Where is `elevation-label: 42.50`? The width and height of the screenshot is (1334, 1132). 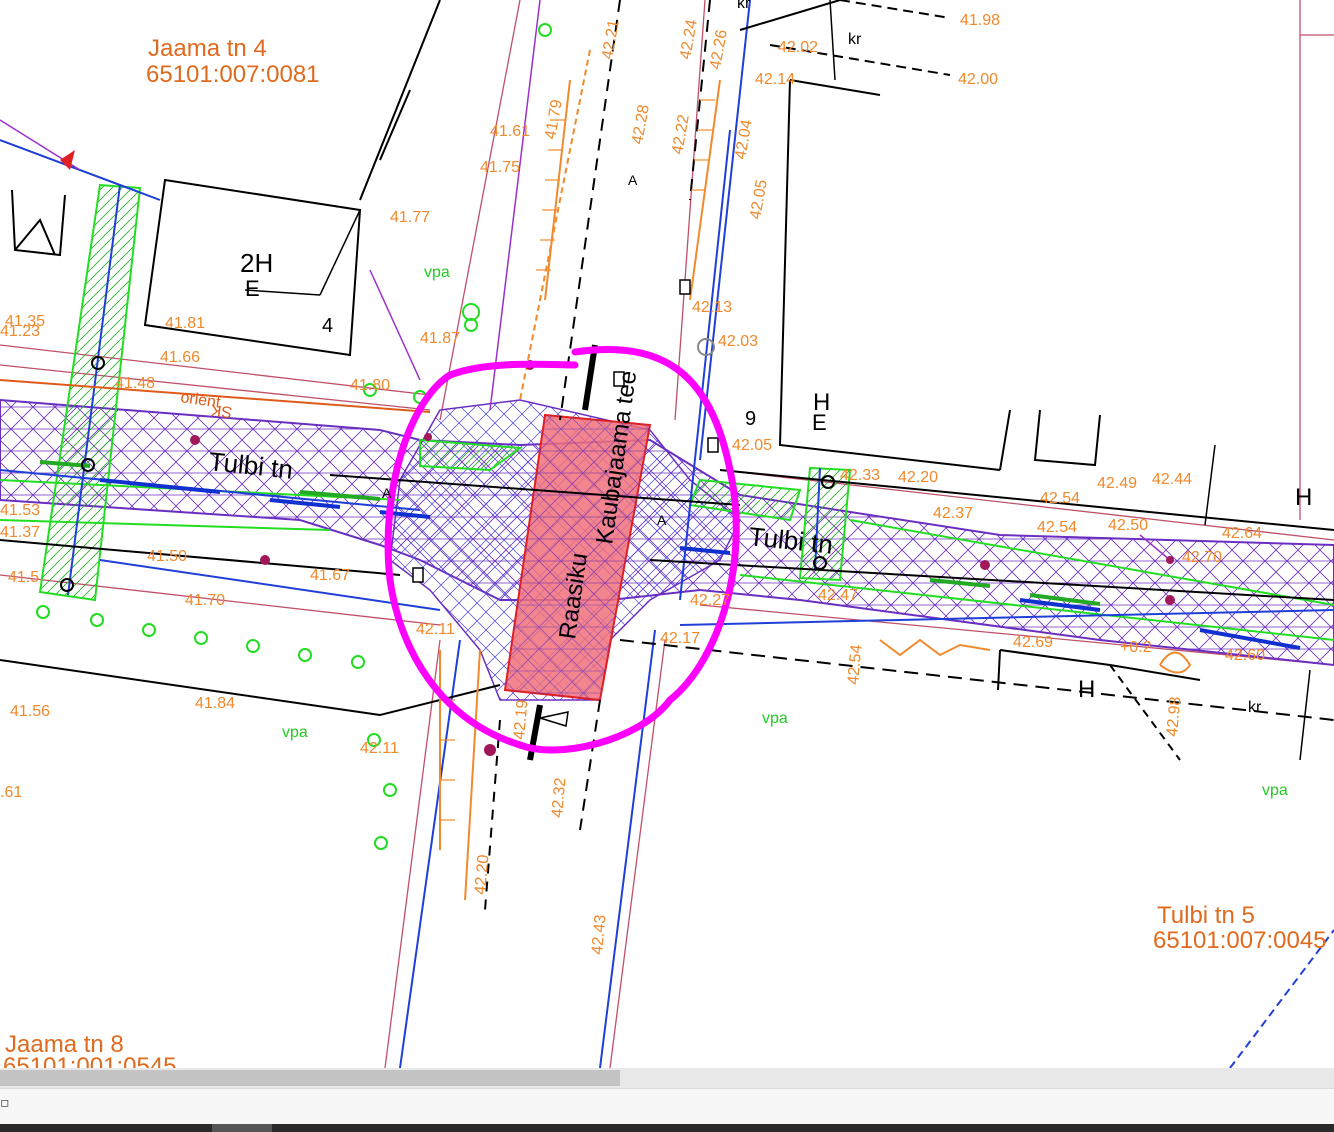 elevation-label: 42.50 is located at coordinates (1128, 525).